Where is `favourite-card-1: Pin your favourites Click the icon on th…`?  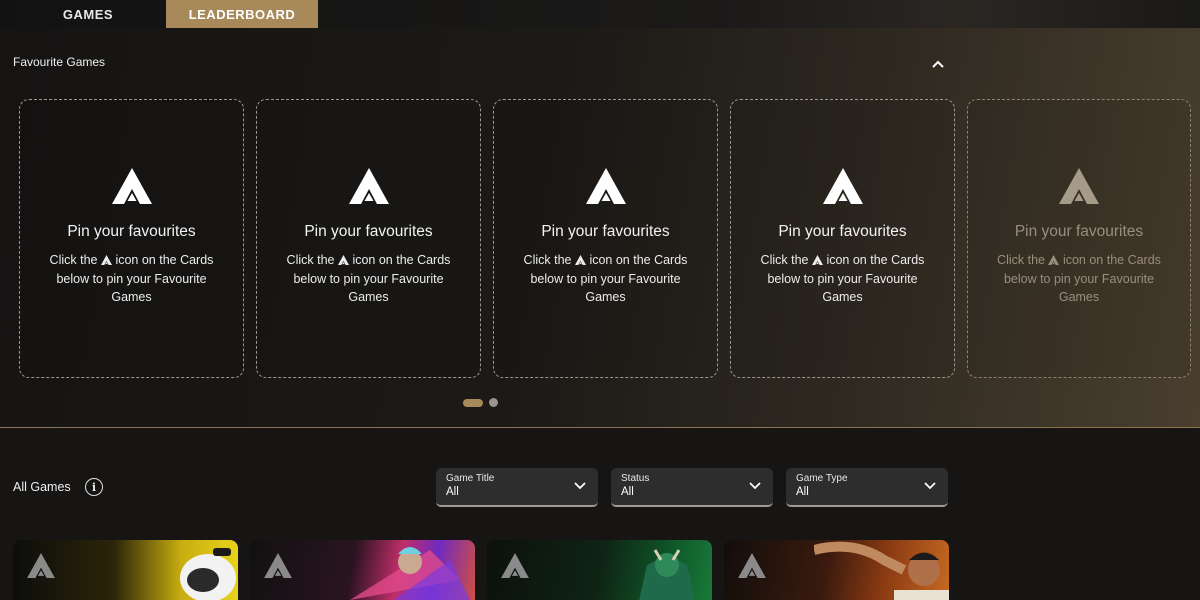
favourite-card-1: Pin your favourites Click the icon on th… is located at coordinates (131, 238).